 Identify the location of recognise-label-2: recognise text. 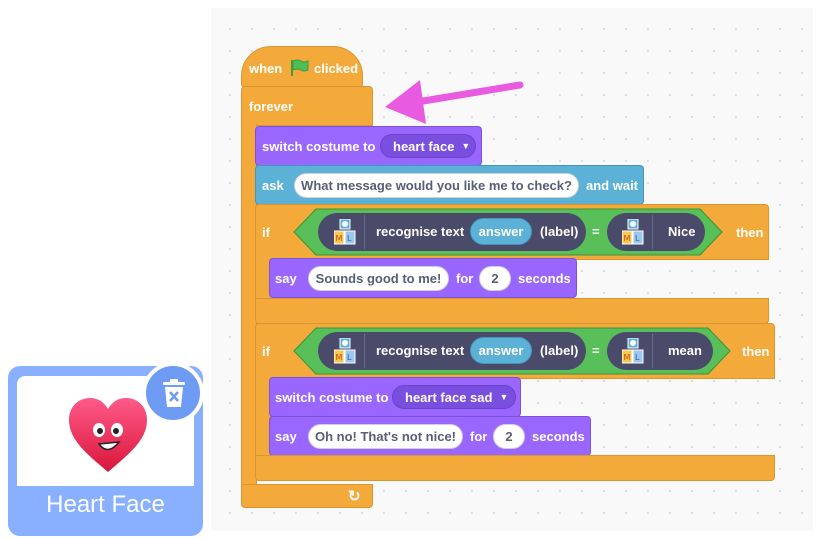
(420, 350).